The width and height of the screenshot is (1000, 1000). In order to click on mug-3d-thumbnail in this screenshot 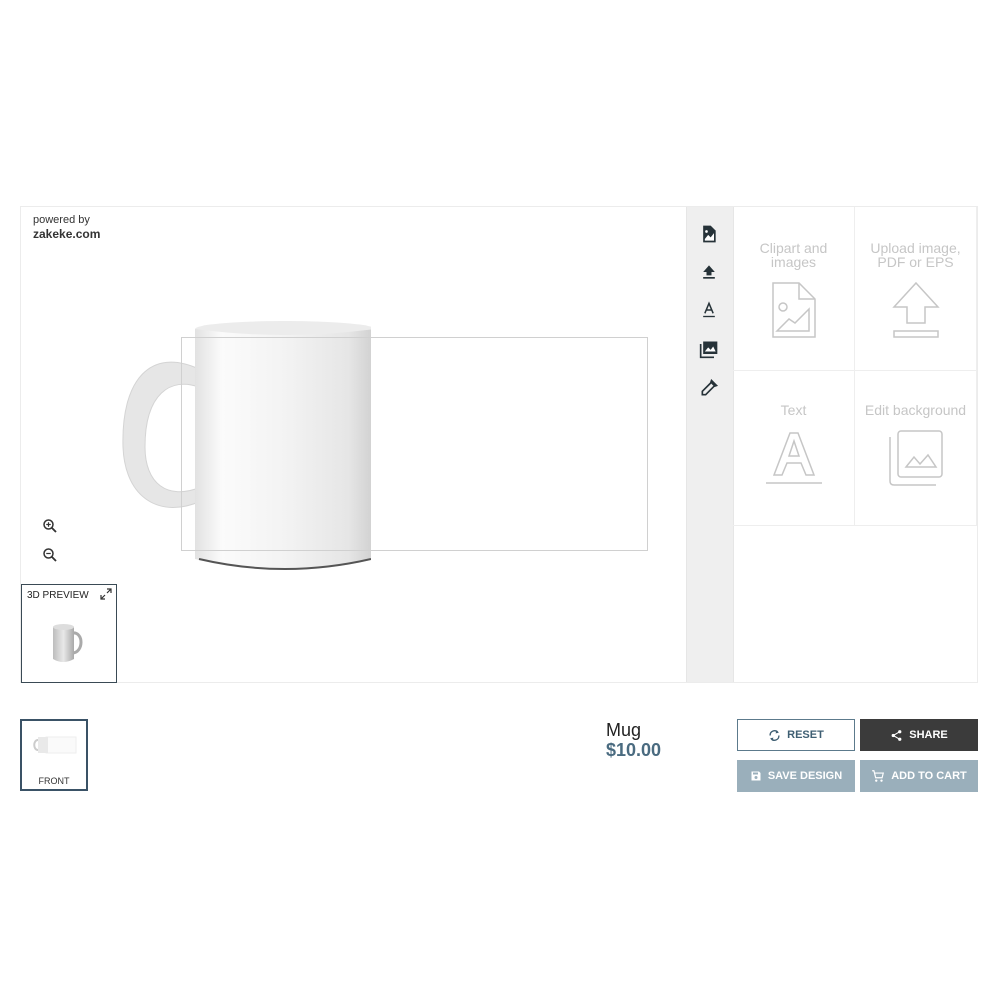, I will do `click(68, 643)`.